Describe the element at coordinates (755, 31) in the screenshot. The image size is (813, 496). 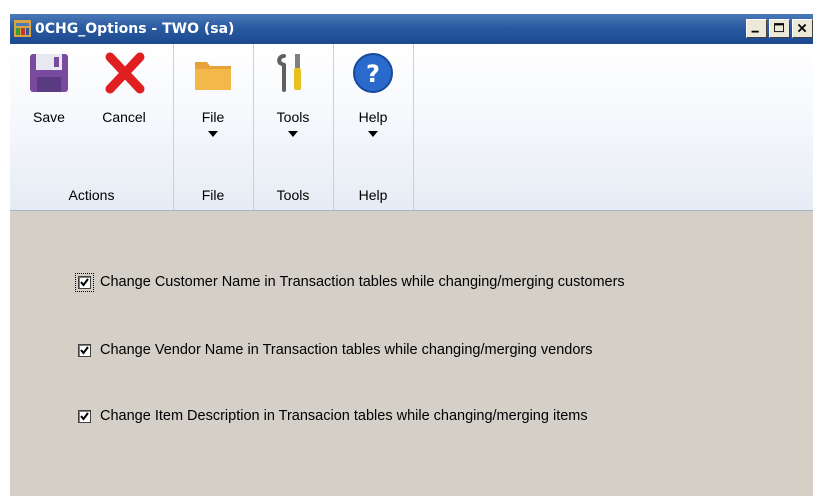
I see `minimize-icon` at that location.